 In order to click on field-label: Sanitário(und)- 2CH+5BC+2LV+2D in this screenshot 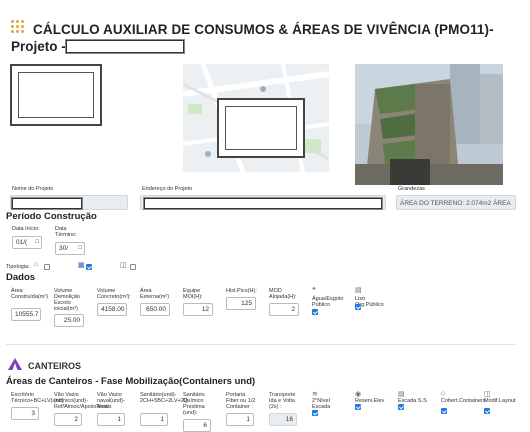, I will do `click(164, 398)`.